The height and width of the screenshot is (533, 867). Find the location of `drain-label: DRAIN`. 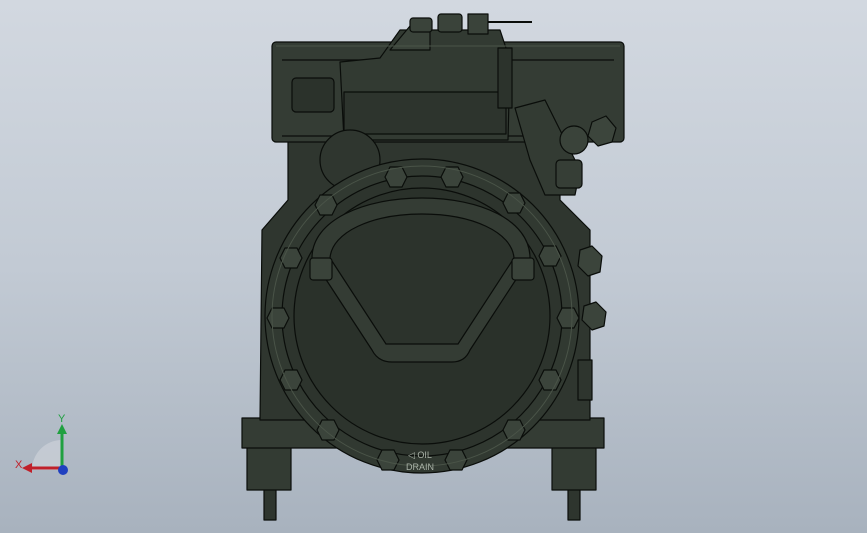

drain-label: DRAIN is located at coordinates (420, 467).